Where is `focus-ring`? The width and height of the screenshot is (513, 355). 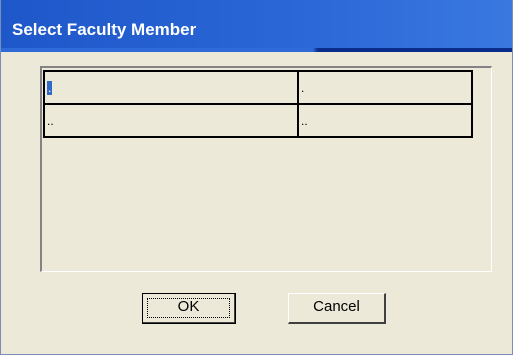 focus-ring is located at coordinates (188, 308).